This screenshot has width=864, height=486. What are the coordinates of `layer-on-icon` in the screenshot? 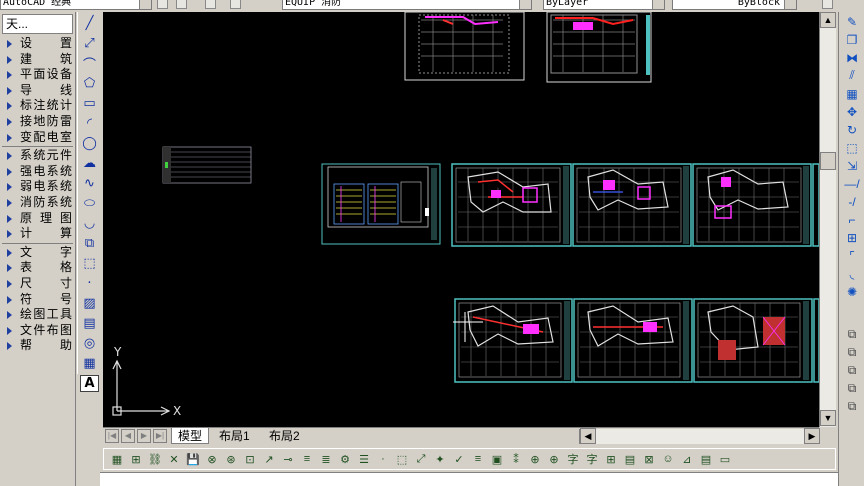 It's located at (210, 4).